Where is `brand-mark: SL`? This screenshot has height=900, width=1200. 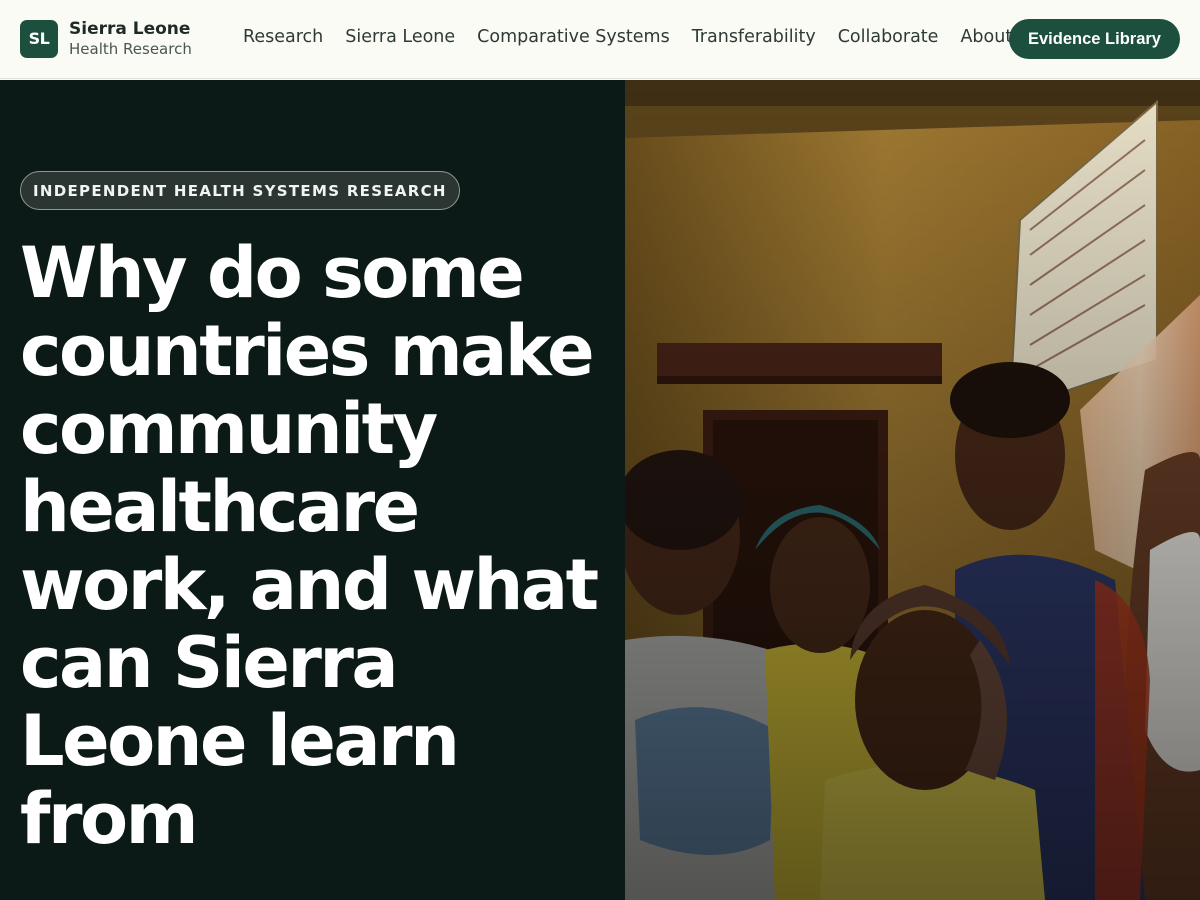 brand-mark: SL is located at coordinates (39, 38).